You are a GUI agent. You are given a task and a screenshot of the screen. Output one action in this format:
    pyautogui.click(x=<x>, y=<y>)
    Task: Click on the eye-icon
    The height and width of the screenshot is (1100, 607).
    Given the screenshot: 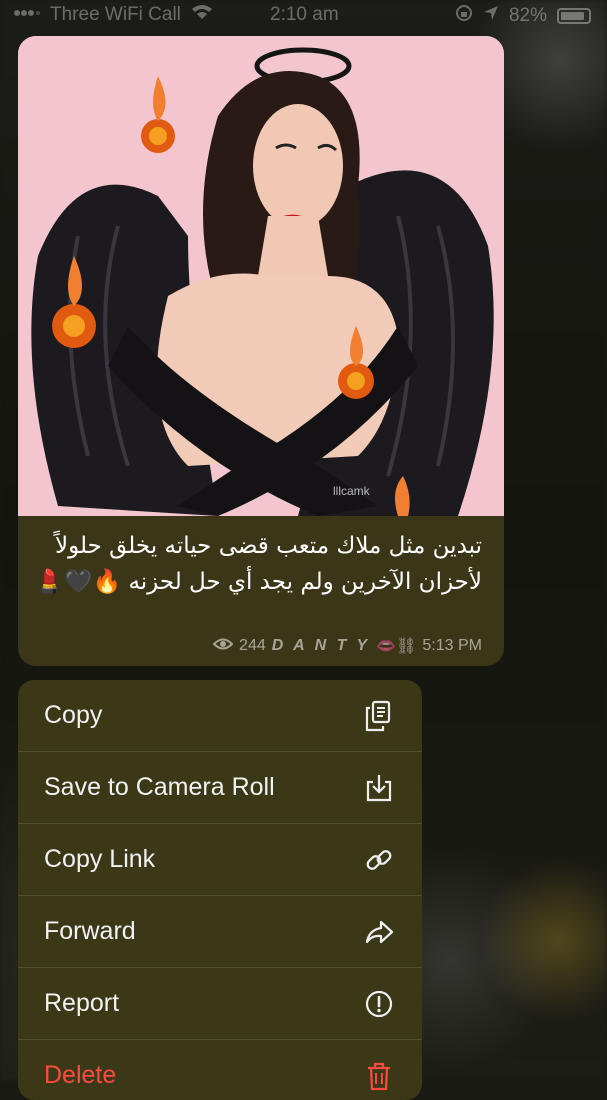 What is the action you would take?
    pyautogui.click(x=223, y=646)
    